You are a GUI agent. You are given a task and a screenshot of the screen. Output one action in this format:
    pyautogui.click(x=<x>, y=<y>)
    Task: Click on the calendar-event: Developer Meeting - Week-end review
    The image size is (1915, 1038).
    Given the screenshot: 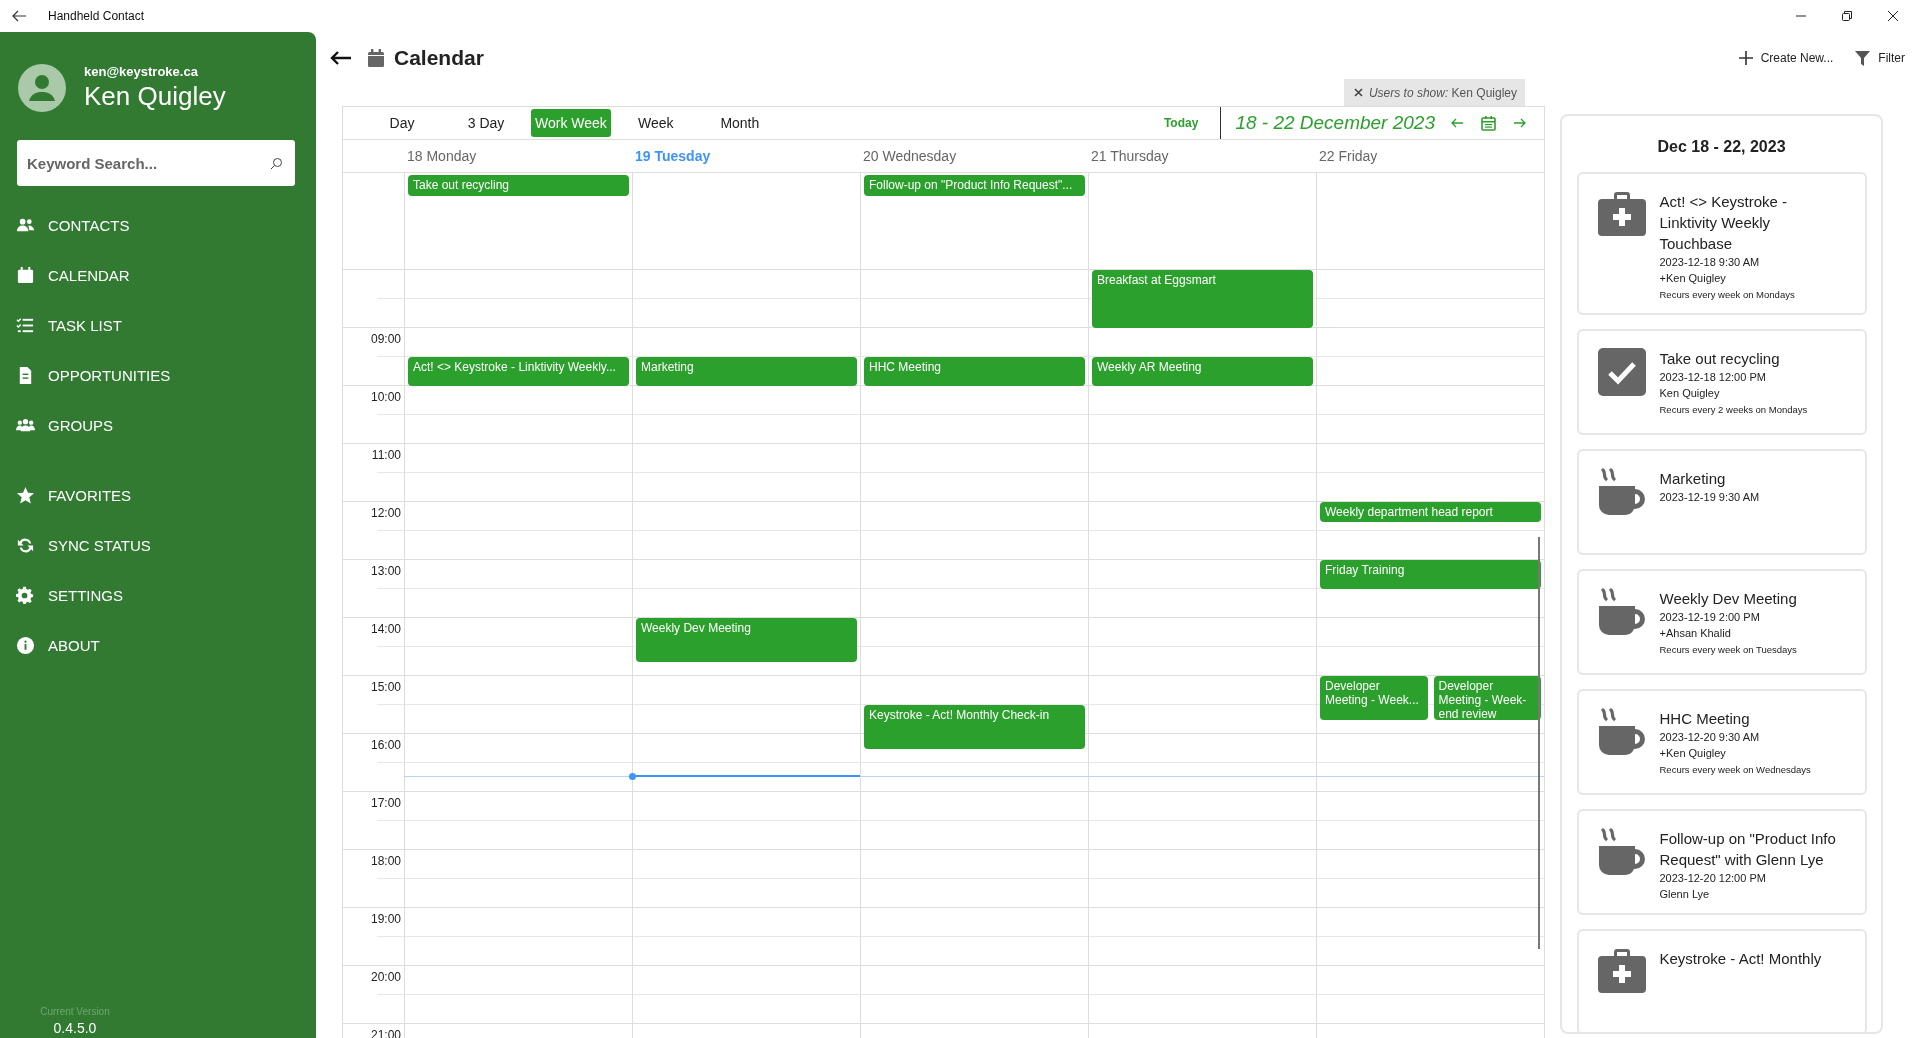 What is the action you would take?
    pyautogui.click(x=1487, y=698)
    